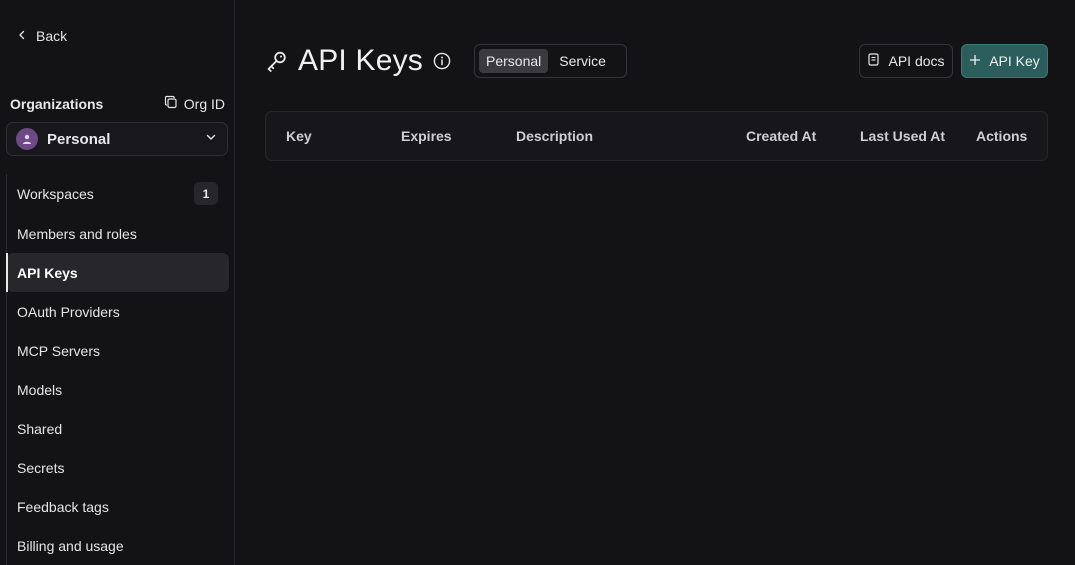 This screenshot has width=1075, height=565. I want to click on sidebar-item-label: Feedback tags, so click(63, 506).